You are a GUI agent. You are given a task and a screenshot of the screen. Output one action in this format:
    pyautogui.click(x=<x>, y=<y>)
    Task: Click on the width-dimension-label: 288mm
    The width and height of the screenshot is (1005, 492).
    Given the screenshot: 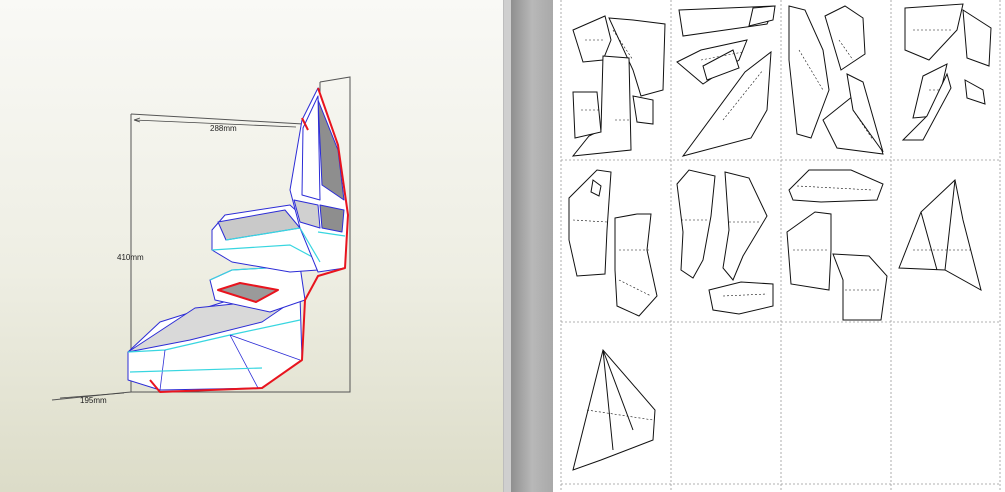 What is the action you would take?
    pyautogui.click(x=223, y=128)
    